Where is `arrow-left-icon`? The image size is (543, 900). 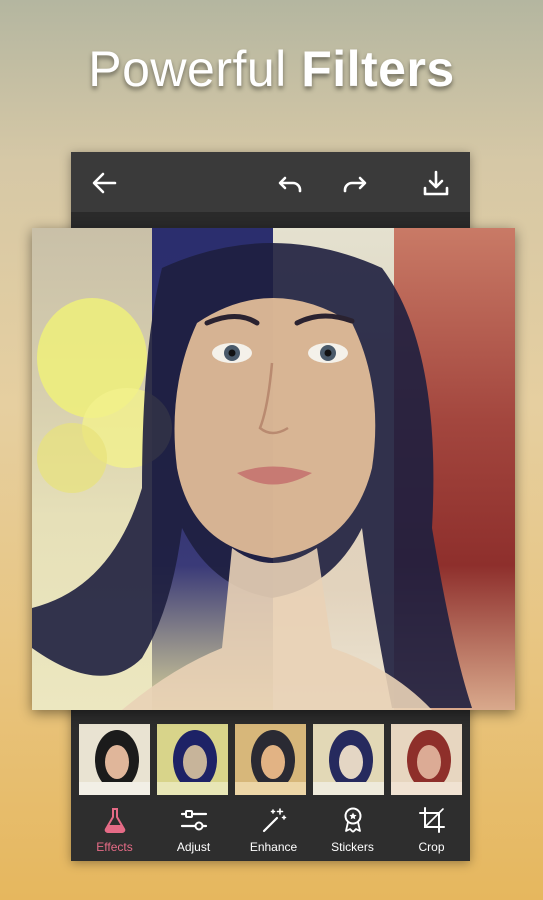 arrow-left-icon is located at coordinates (104, 183).